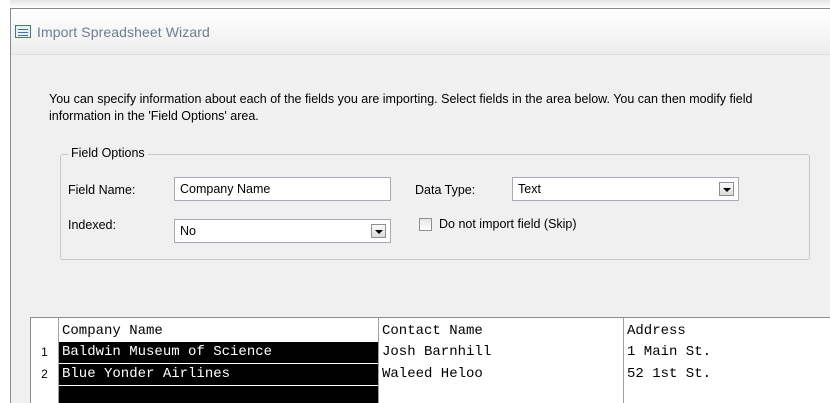 The width and height of the screenshot is (830, 403). I want to click on intro-line-2: information in the 'Field Options' area., so click(154, 116).